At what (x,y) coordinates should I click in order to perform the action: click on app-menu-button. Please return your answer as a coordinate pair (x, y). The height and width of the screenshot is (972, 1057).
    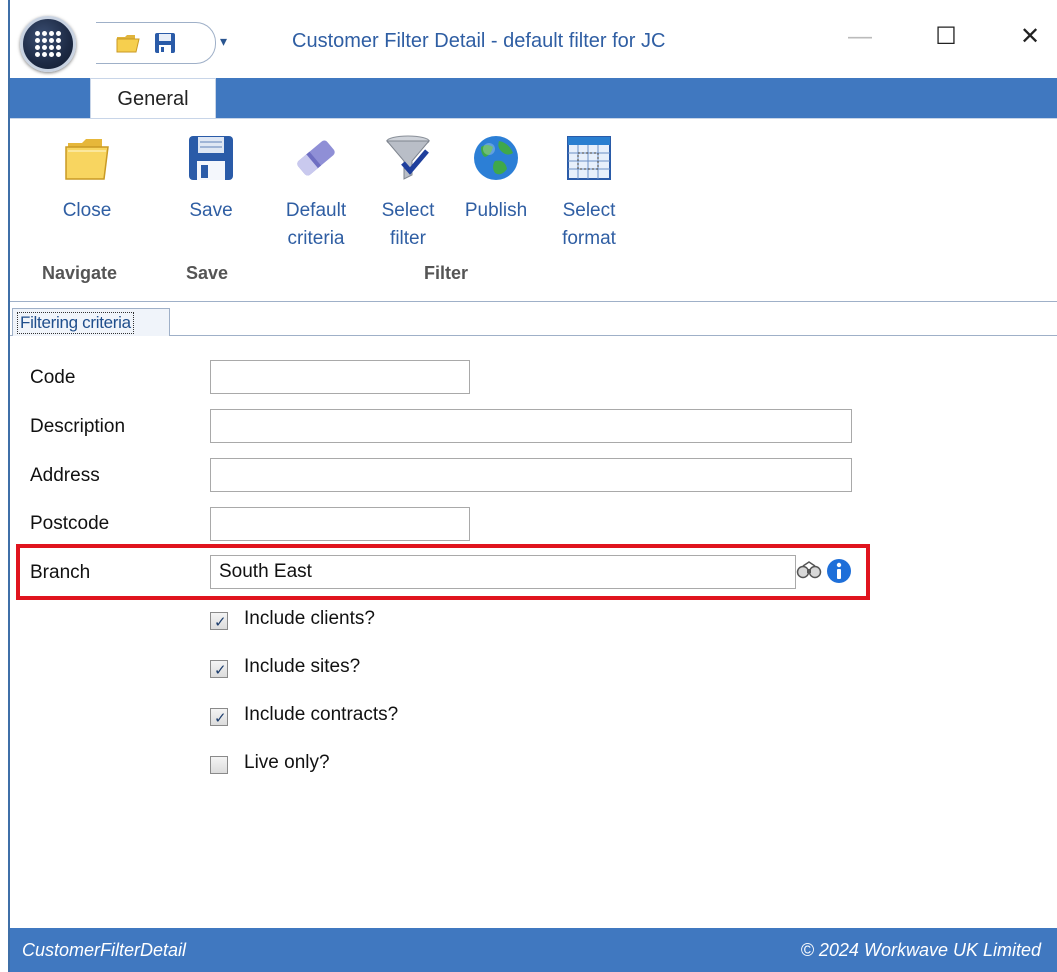
    Looking at the image, I should click on (48, 44).